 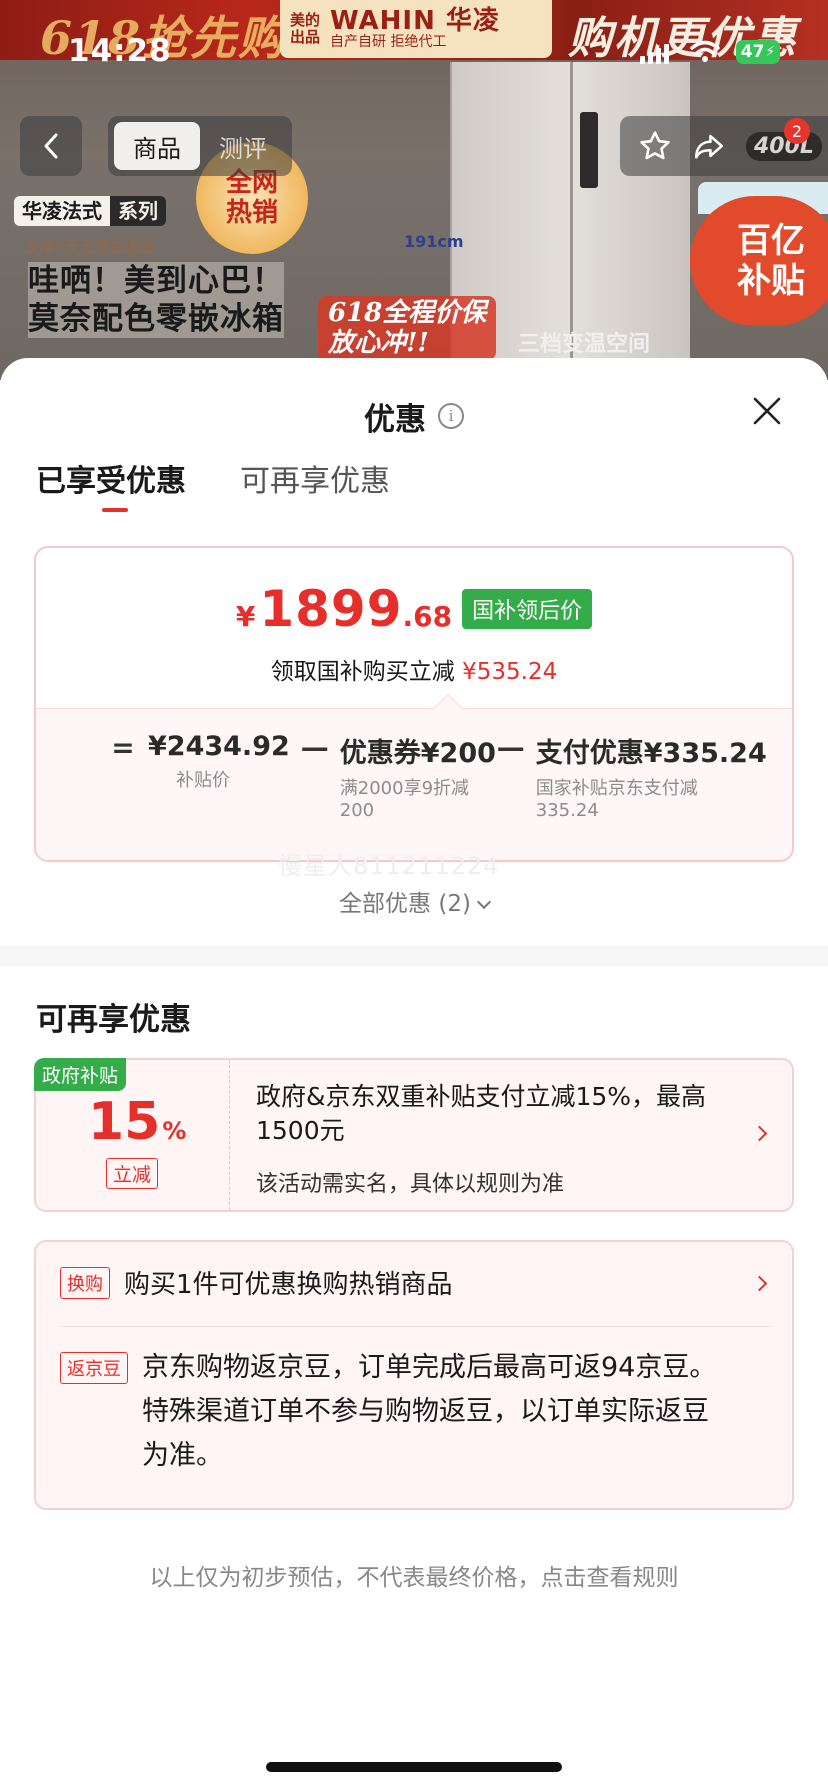 What do you see at coordinates (709, 146) in the screenshot?
I see `share-icon` at bounding box center [709, 146].